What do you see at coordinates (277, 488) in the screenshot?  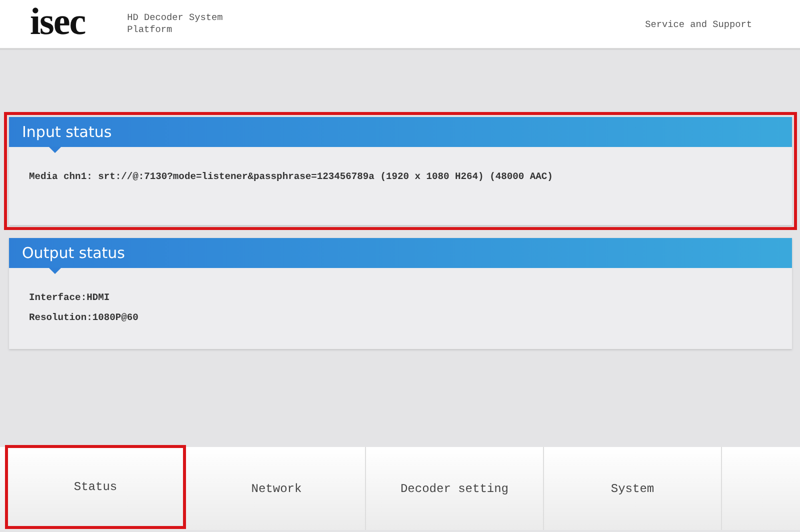 I see `nav-tab: Network` at bounding box center [277, 488].